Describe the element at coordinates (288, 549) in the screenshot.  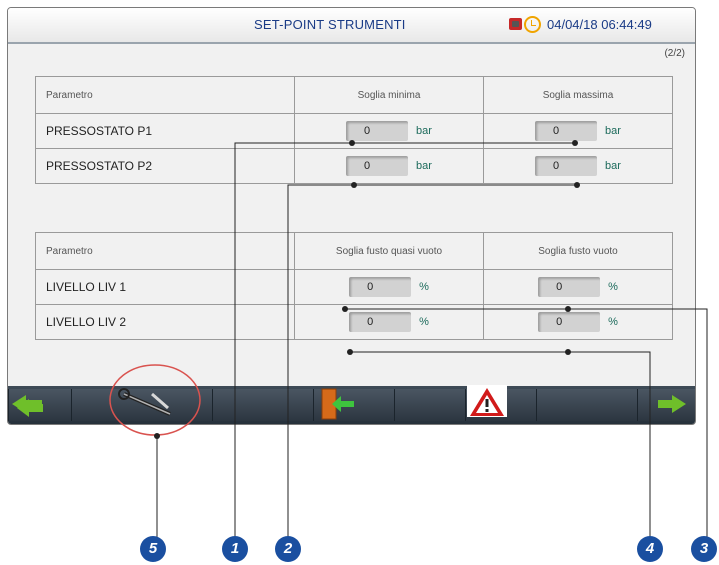
I see `callout-2: 2` at that location.